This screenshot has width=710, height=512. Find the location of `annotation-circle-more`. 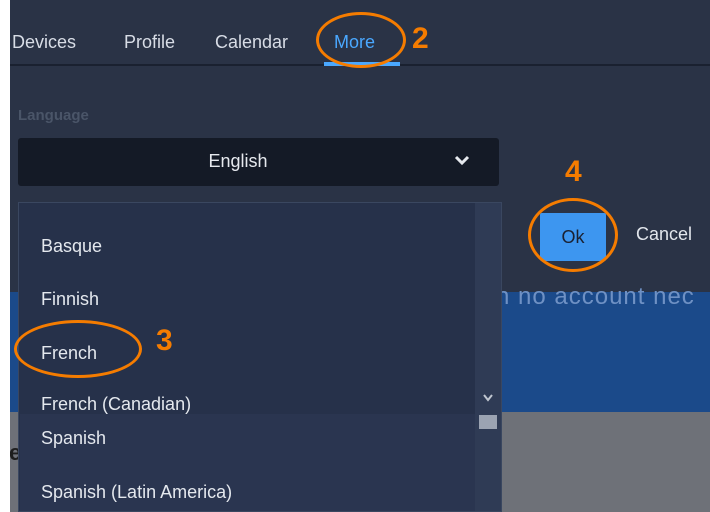

annotation-circle-more is located at coordinates (361, 40).